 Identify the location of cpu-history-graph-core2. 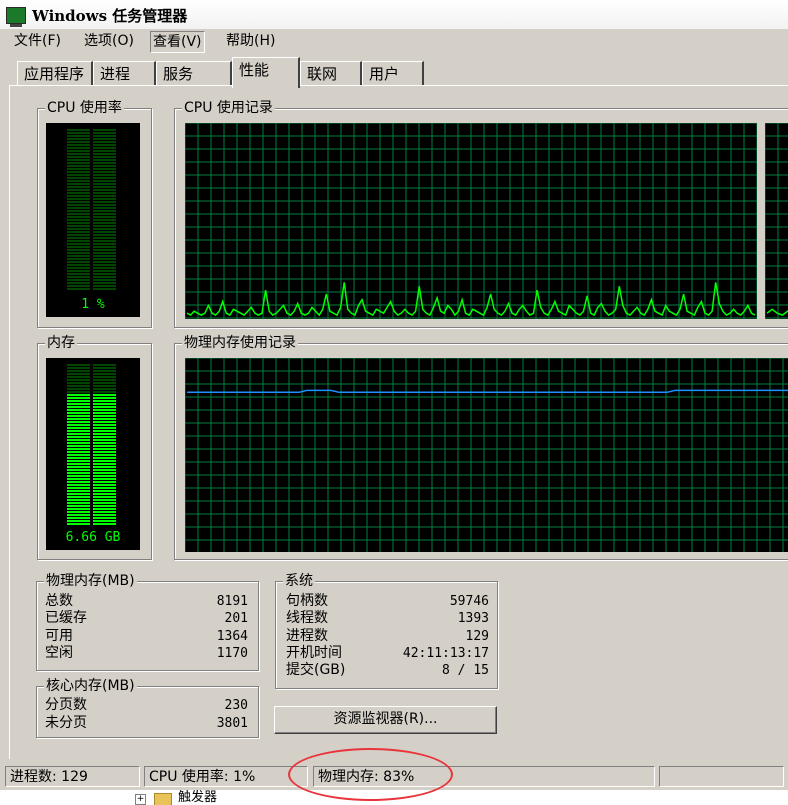
(776, 221).